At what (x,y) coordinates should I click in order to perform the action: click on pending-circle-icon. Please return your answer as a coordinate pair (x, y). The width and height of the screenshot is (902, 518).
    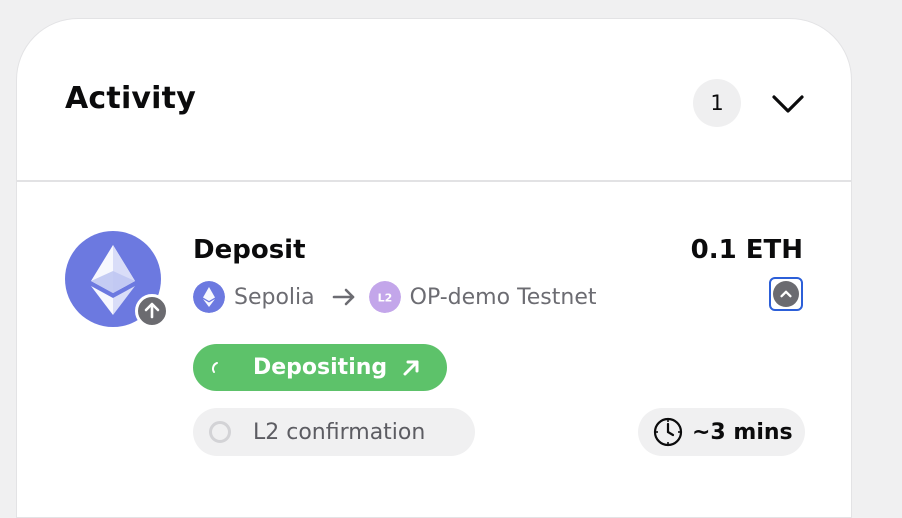
    Looking at the image, I should click on (220, 432).